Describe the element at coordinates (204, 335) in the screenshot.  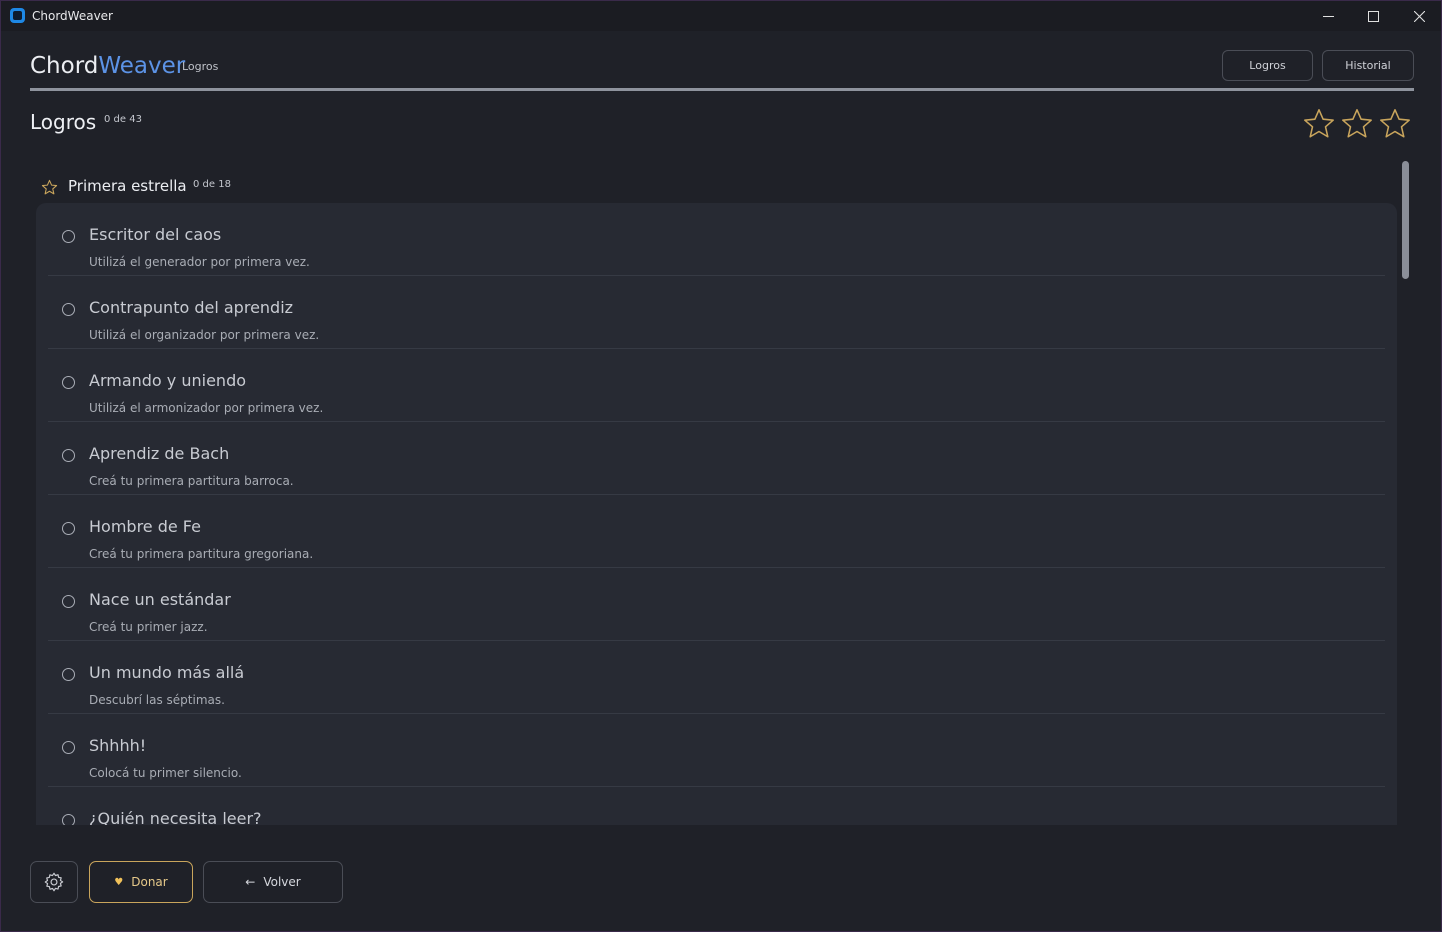
I see `achievement-description: Utilizá el organizador por primera vez.` at that location.